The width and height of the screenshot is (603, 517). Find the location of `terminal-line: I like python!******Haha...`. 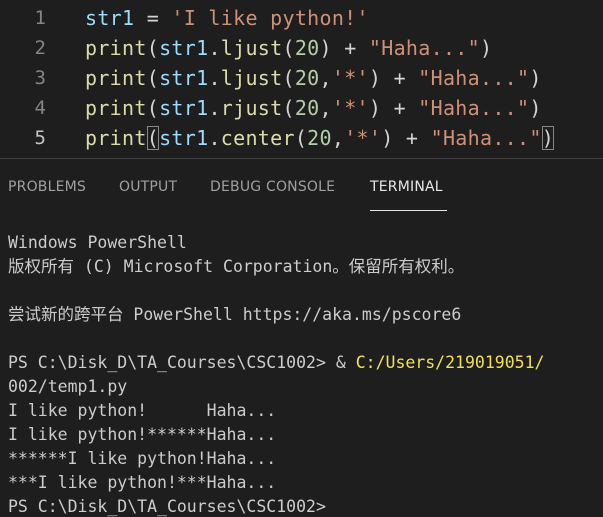

terminal-line: I like python!******Haha... is located at coordinates (305, 435).